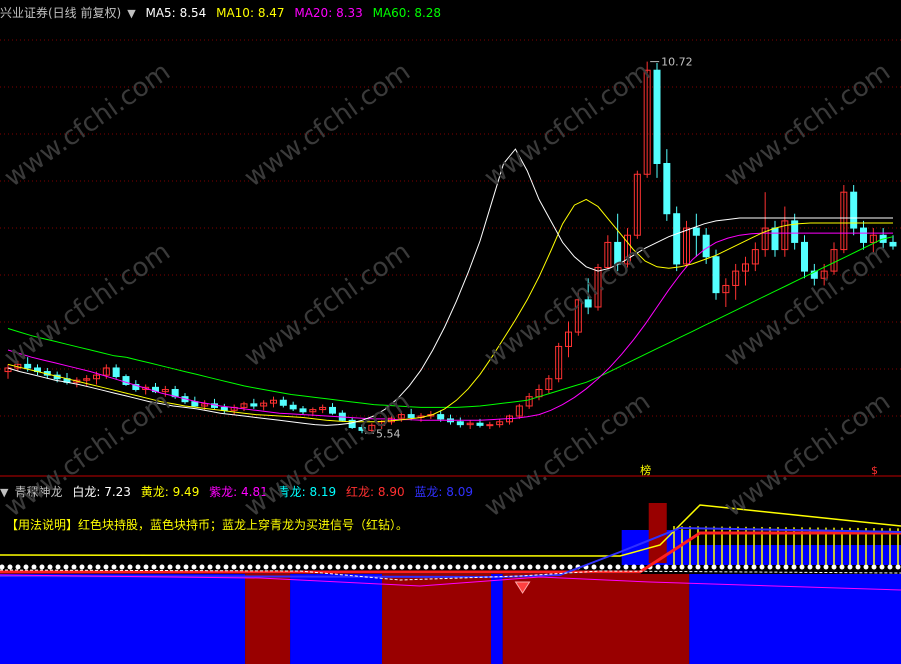 This screenshot has width=901, height=664. What do you see at coordinates (444, 492) in the screenshot?
I see `lanlong-label: 蓝龙: 8.09` at bounding box center [444, 492].